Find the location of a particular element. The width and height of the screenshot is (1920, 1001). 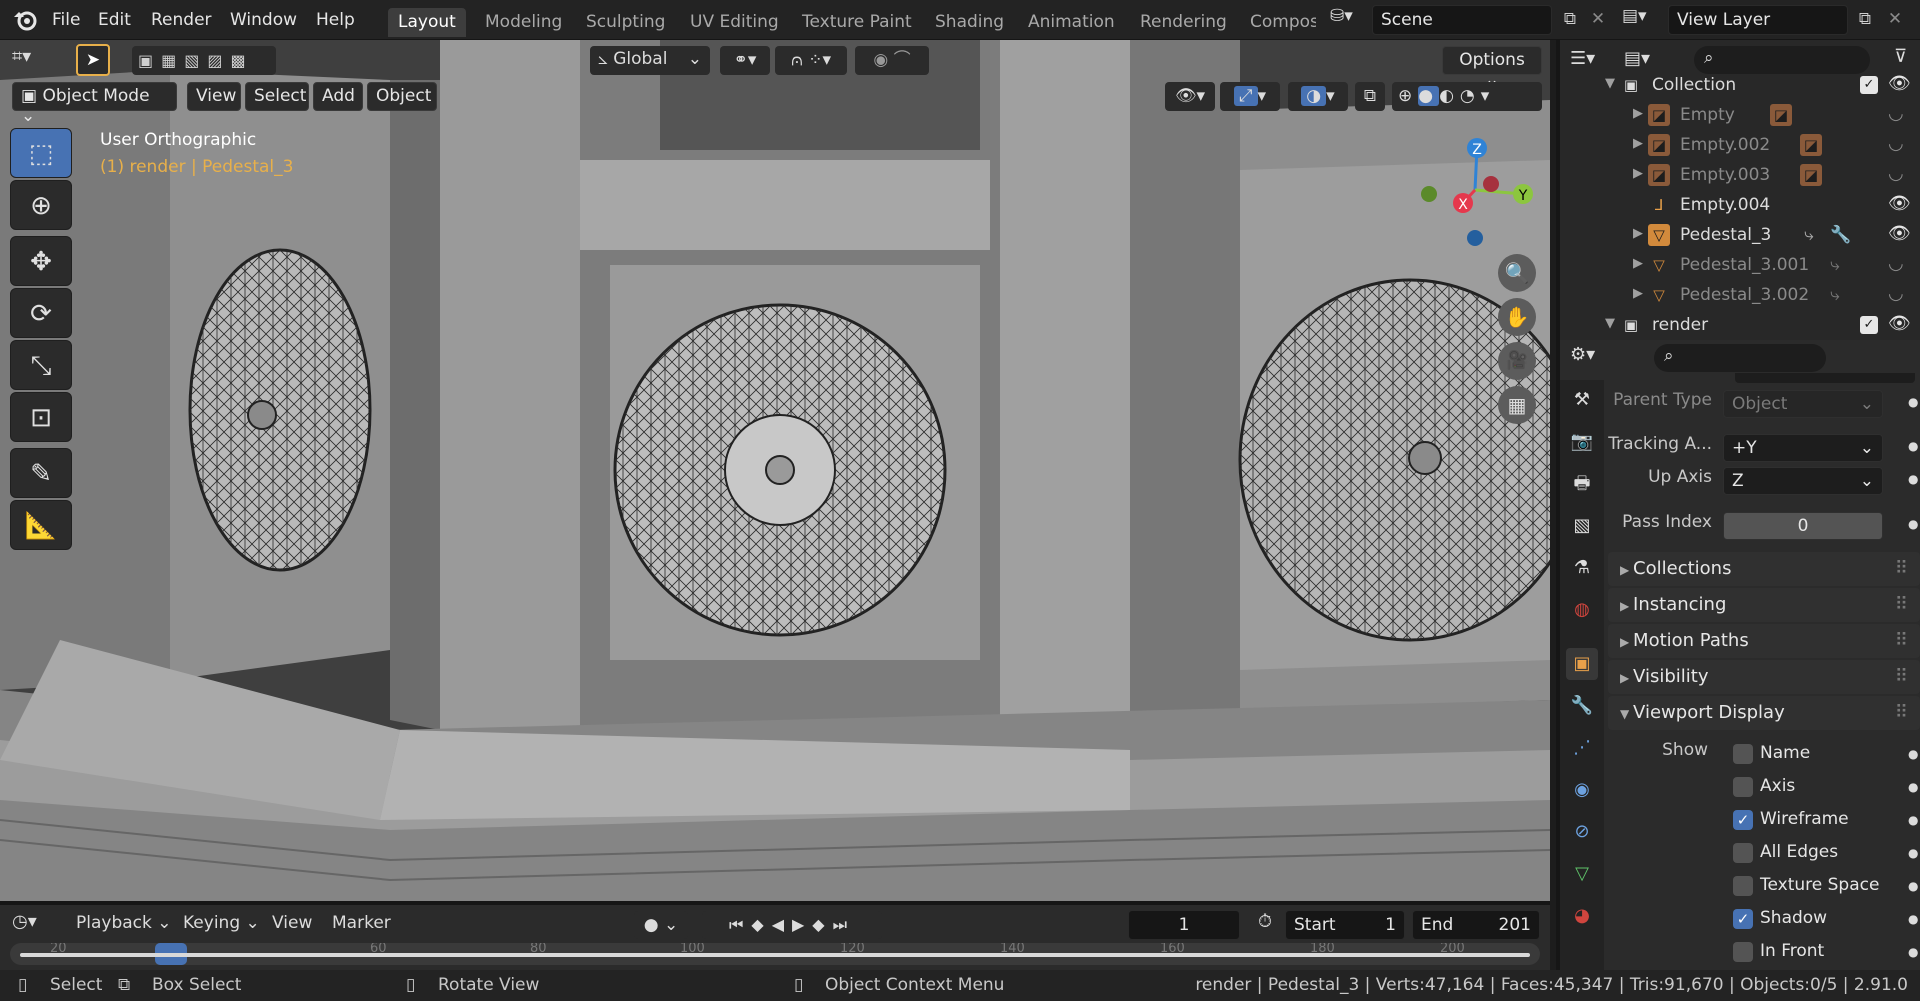

filter-icon: ⊽ is located at coordinates (1900, 56).